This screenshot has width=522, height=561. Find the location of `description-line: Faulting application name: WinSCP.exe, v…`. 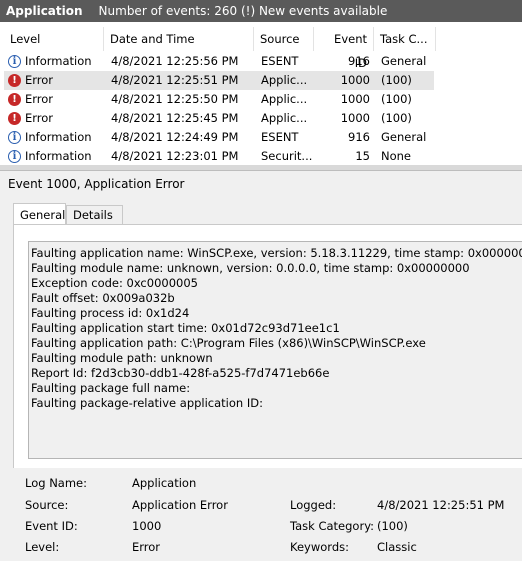

description-line: Faulting application name: WinSCP.exe, v… is located at coordinates (276, 253).